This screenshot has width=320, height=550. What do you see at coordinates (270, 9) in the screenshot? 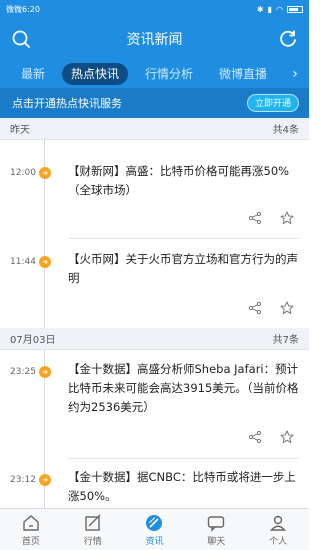
I see `signal-icon: ▮` at bounding box center [270, 9].